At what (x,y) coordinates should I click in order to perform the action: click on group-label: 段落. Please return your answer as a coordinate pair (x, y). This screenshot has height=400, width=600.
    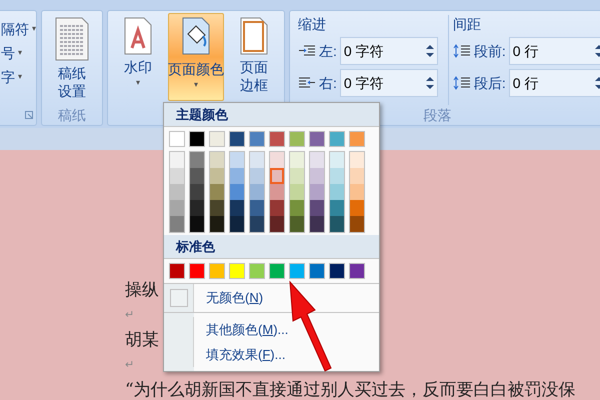
    Looking at the image, I should click on (437, 115).